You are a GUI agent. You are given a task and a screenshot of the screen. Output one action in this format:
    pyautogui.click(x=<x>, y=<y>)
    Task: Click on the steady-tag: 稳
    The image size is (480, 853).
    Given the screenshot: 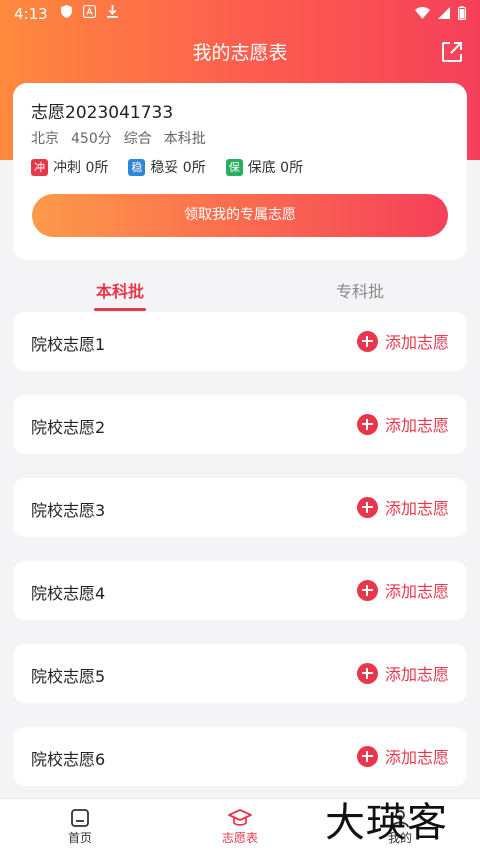 What is the action you would take?
    pyautogui.click(x=137, y=167)
    